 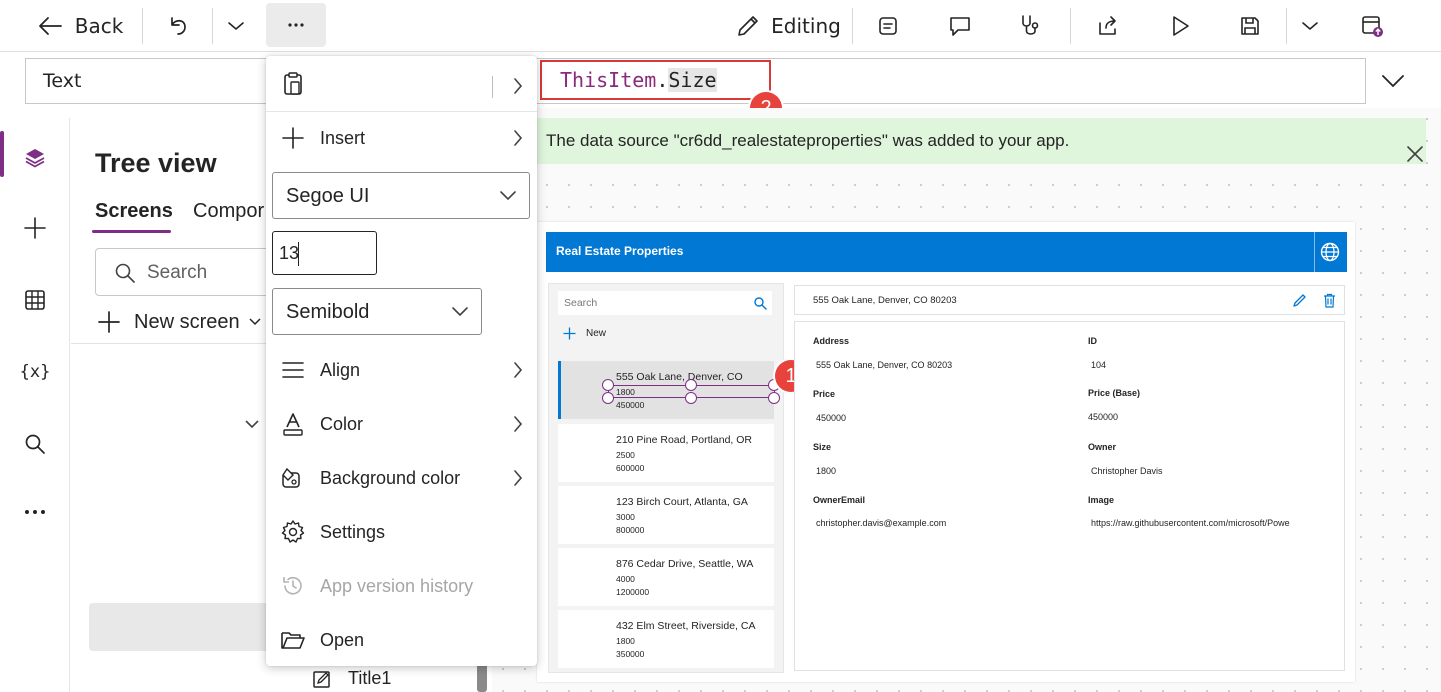 I want to click on data-rail-button, so click(x=35, y=300).